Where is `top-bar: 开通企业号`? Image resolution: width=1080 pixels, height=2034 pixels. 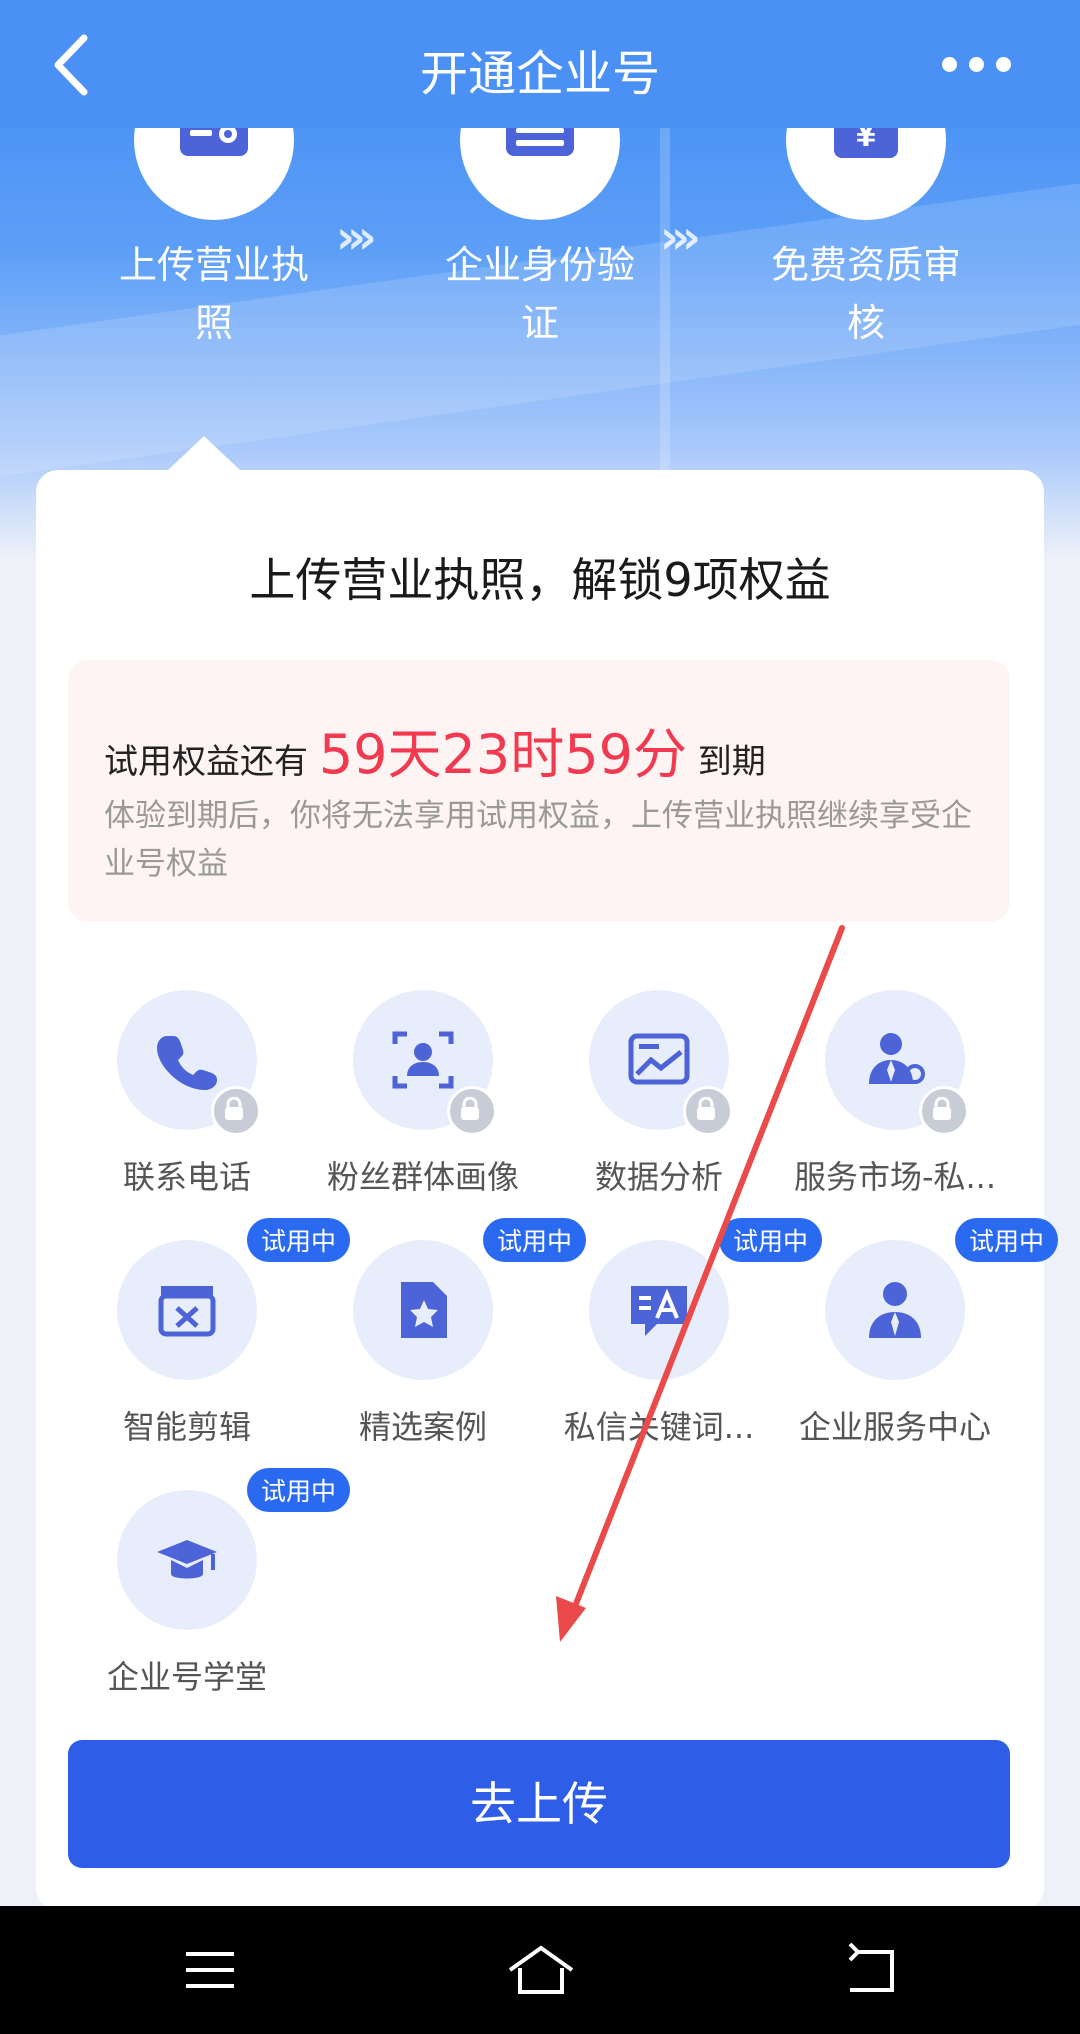 top-bar: 开通企业号 is located at coordinates (540, 64).